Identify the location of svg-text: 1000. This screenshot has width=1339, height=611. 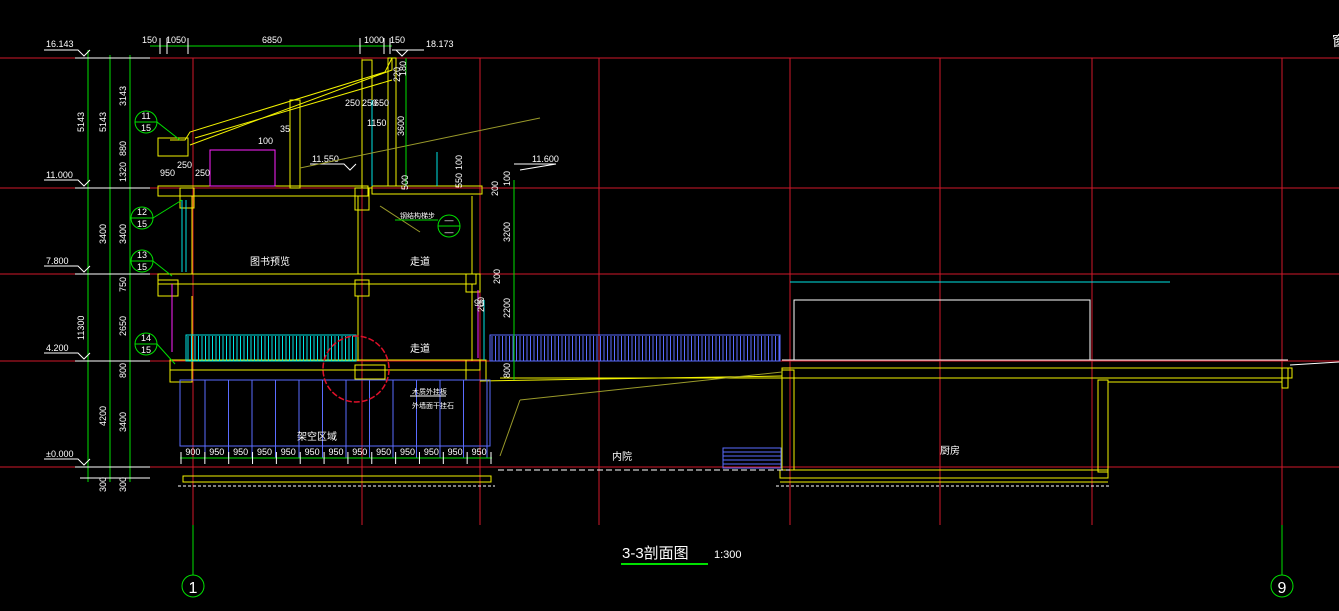
(374, 40).